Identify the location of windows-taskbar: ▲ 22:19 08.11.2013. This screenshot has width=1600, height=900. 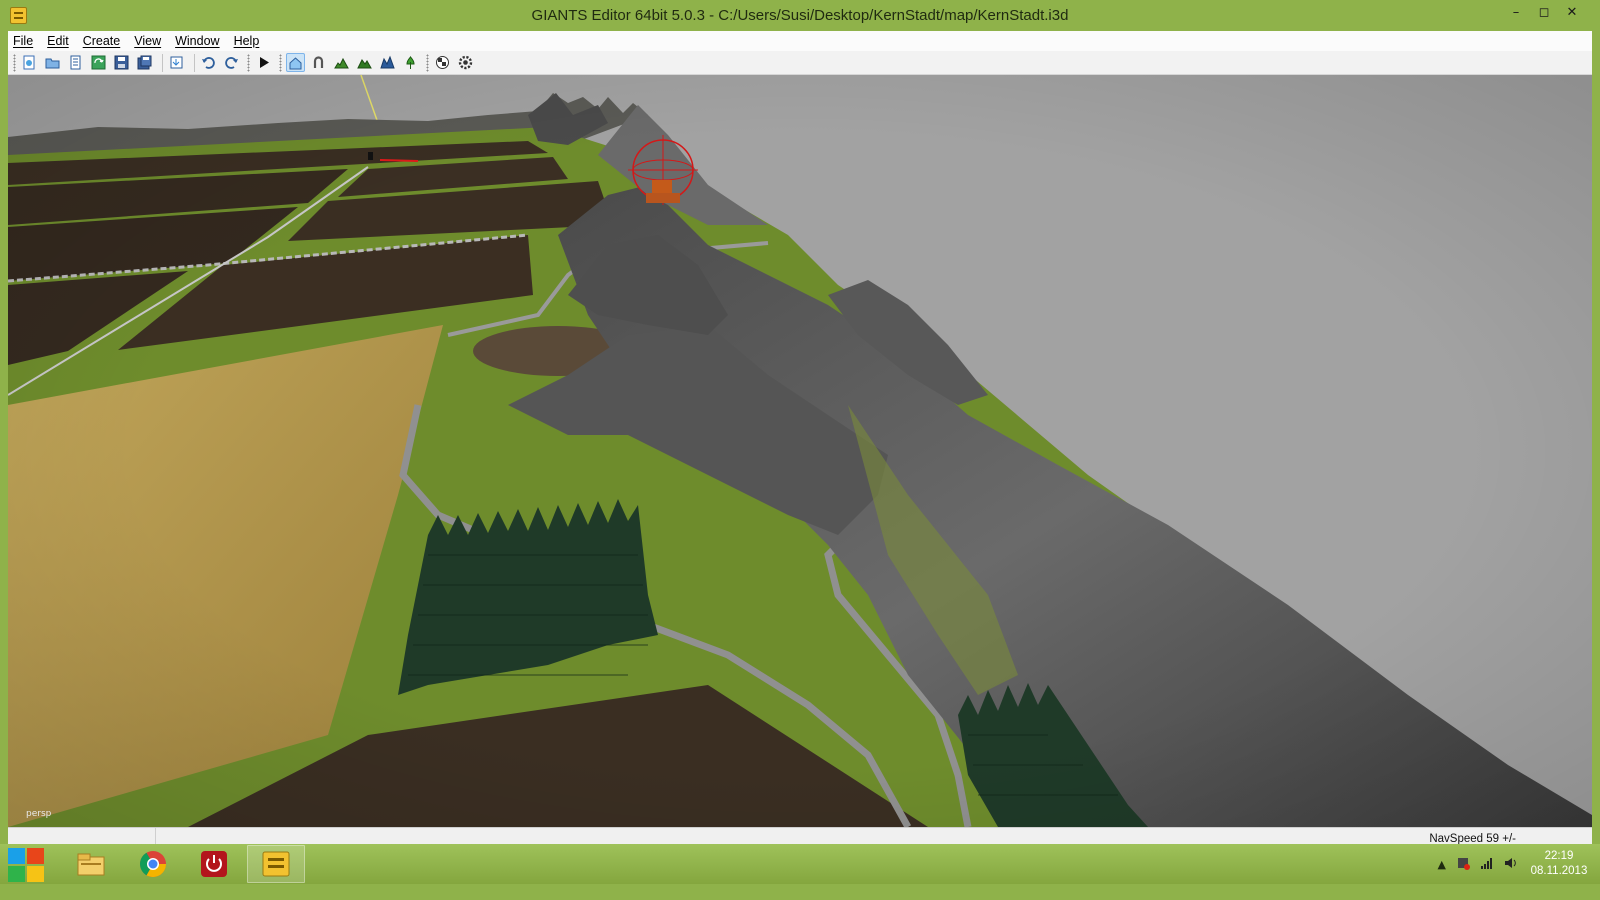
(800, 872).